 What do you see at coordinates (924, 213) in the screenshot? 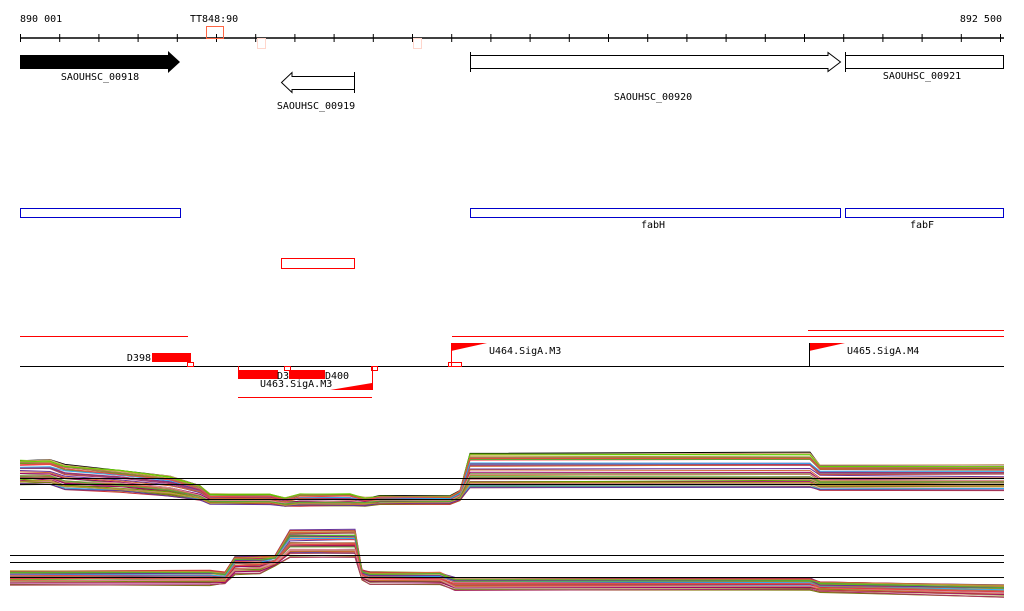
I see `annotation-box-fabF` at bounding box center [924, 213].